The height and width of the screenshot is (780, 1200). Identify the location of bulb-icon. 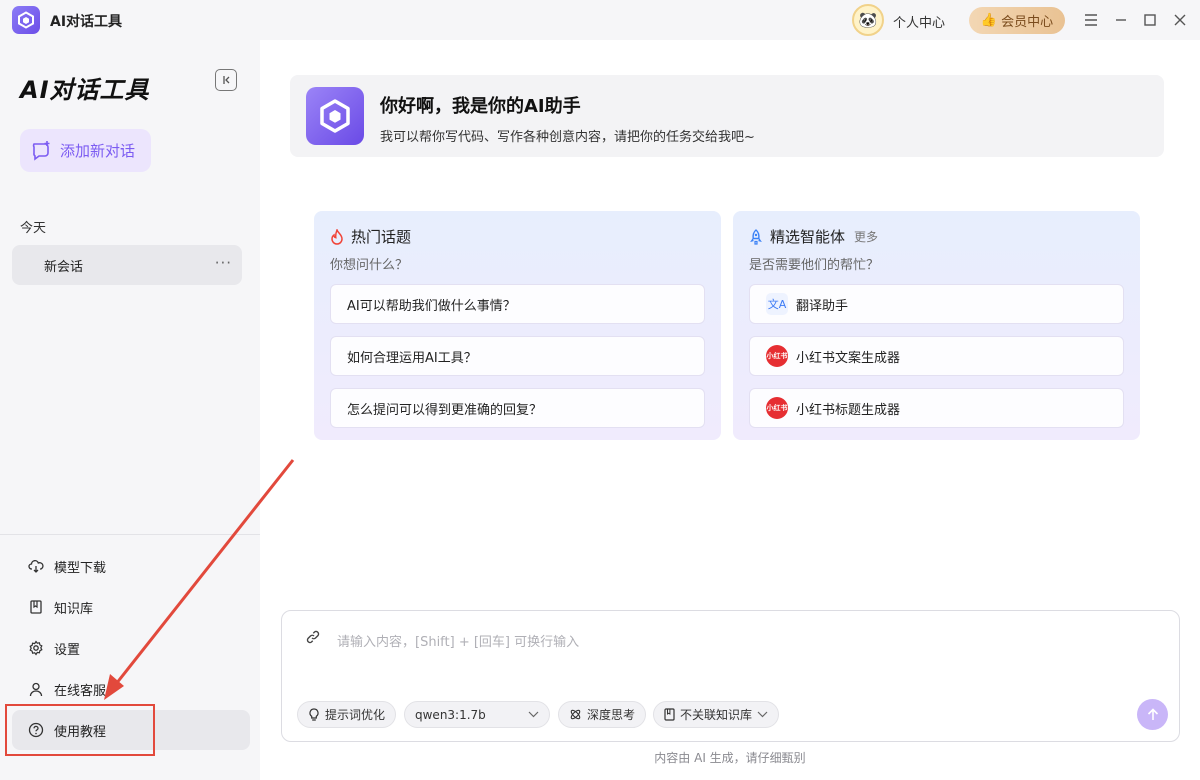
(314, 714).